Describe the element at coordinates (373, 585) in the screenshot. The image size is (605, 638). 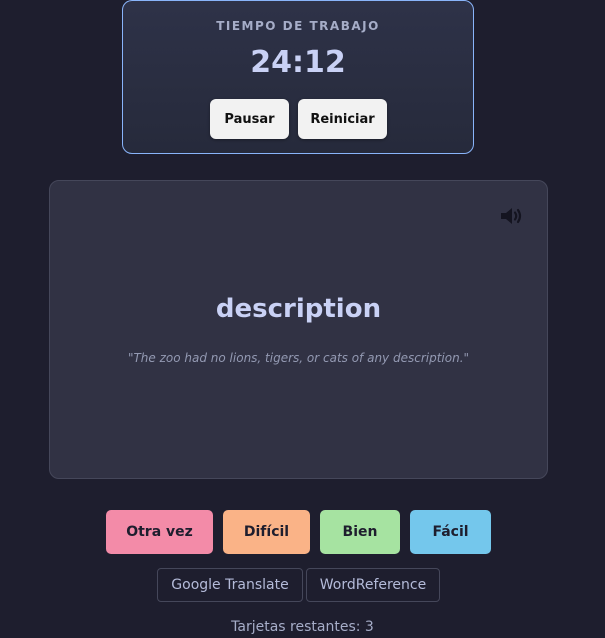
I see `wordreference-link: WordReference` at that location.